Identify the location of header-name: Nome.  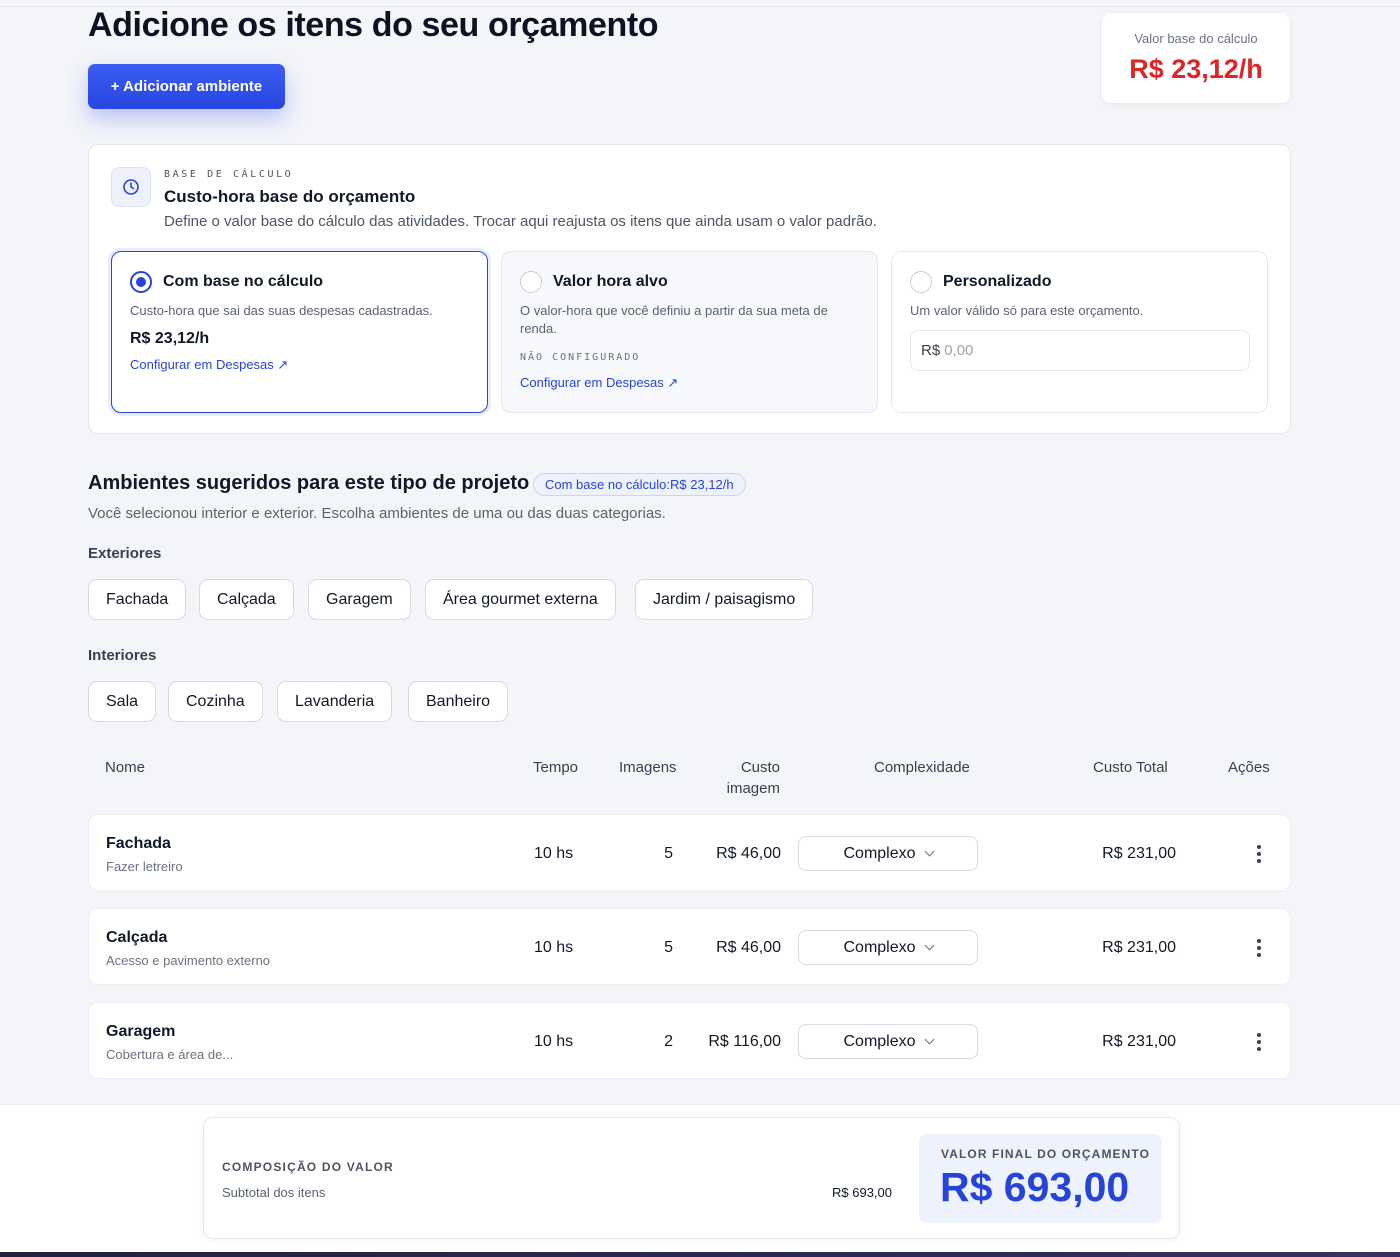
(125, 767).